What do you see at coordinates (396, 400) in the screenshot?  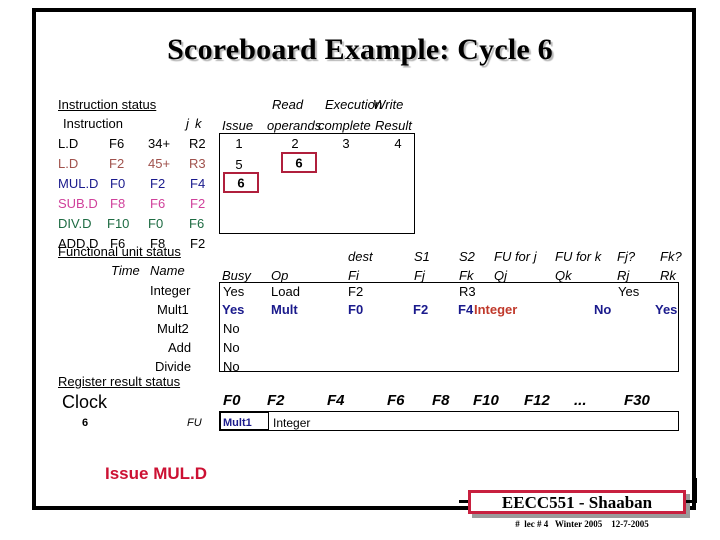 I see `reg-hdr-3: F6` at bounding box center [396, 400].